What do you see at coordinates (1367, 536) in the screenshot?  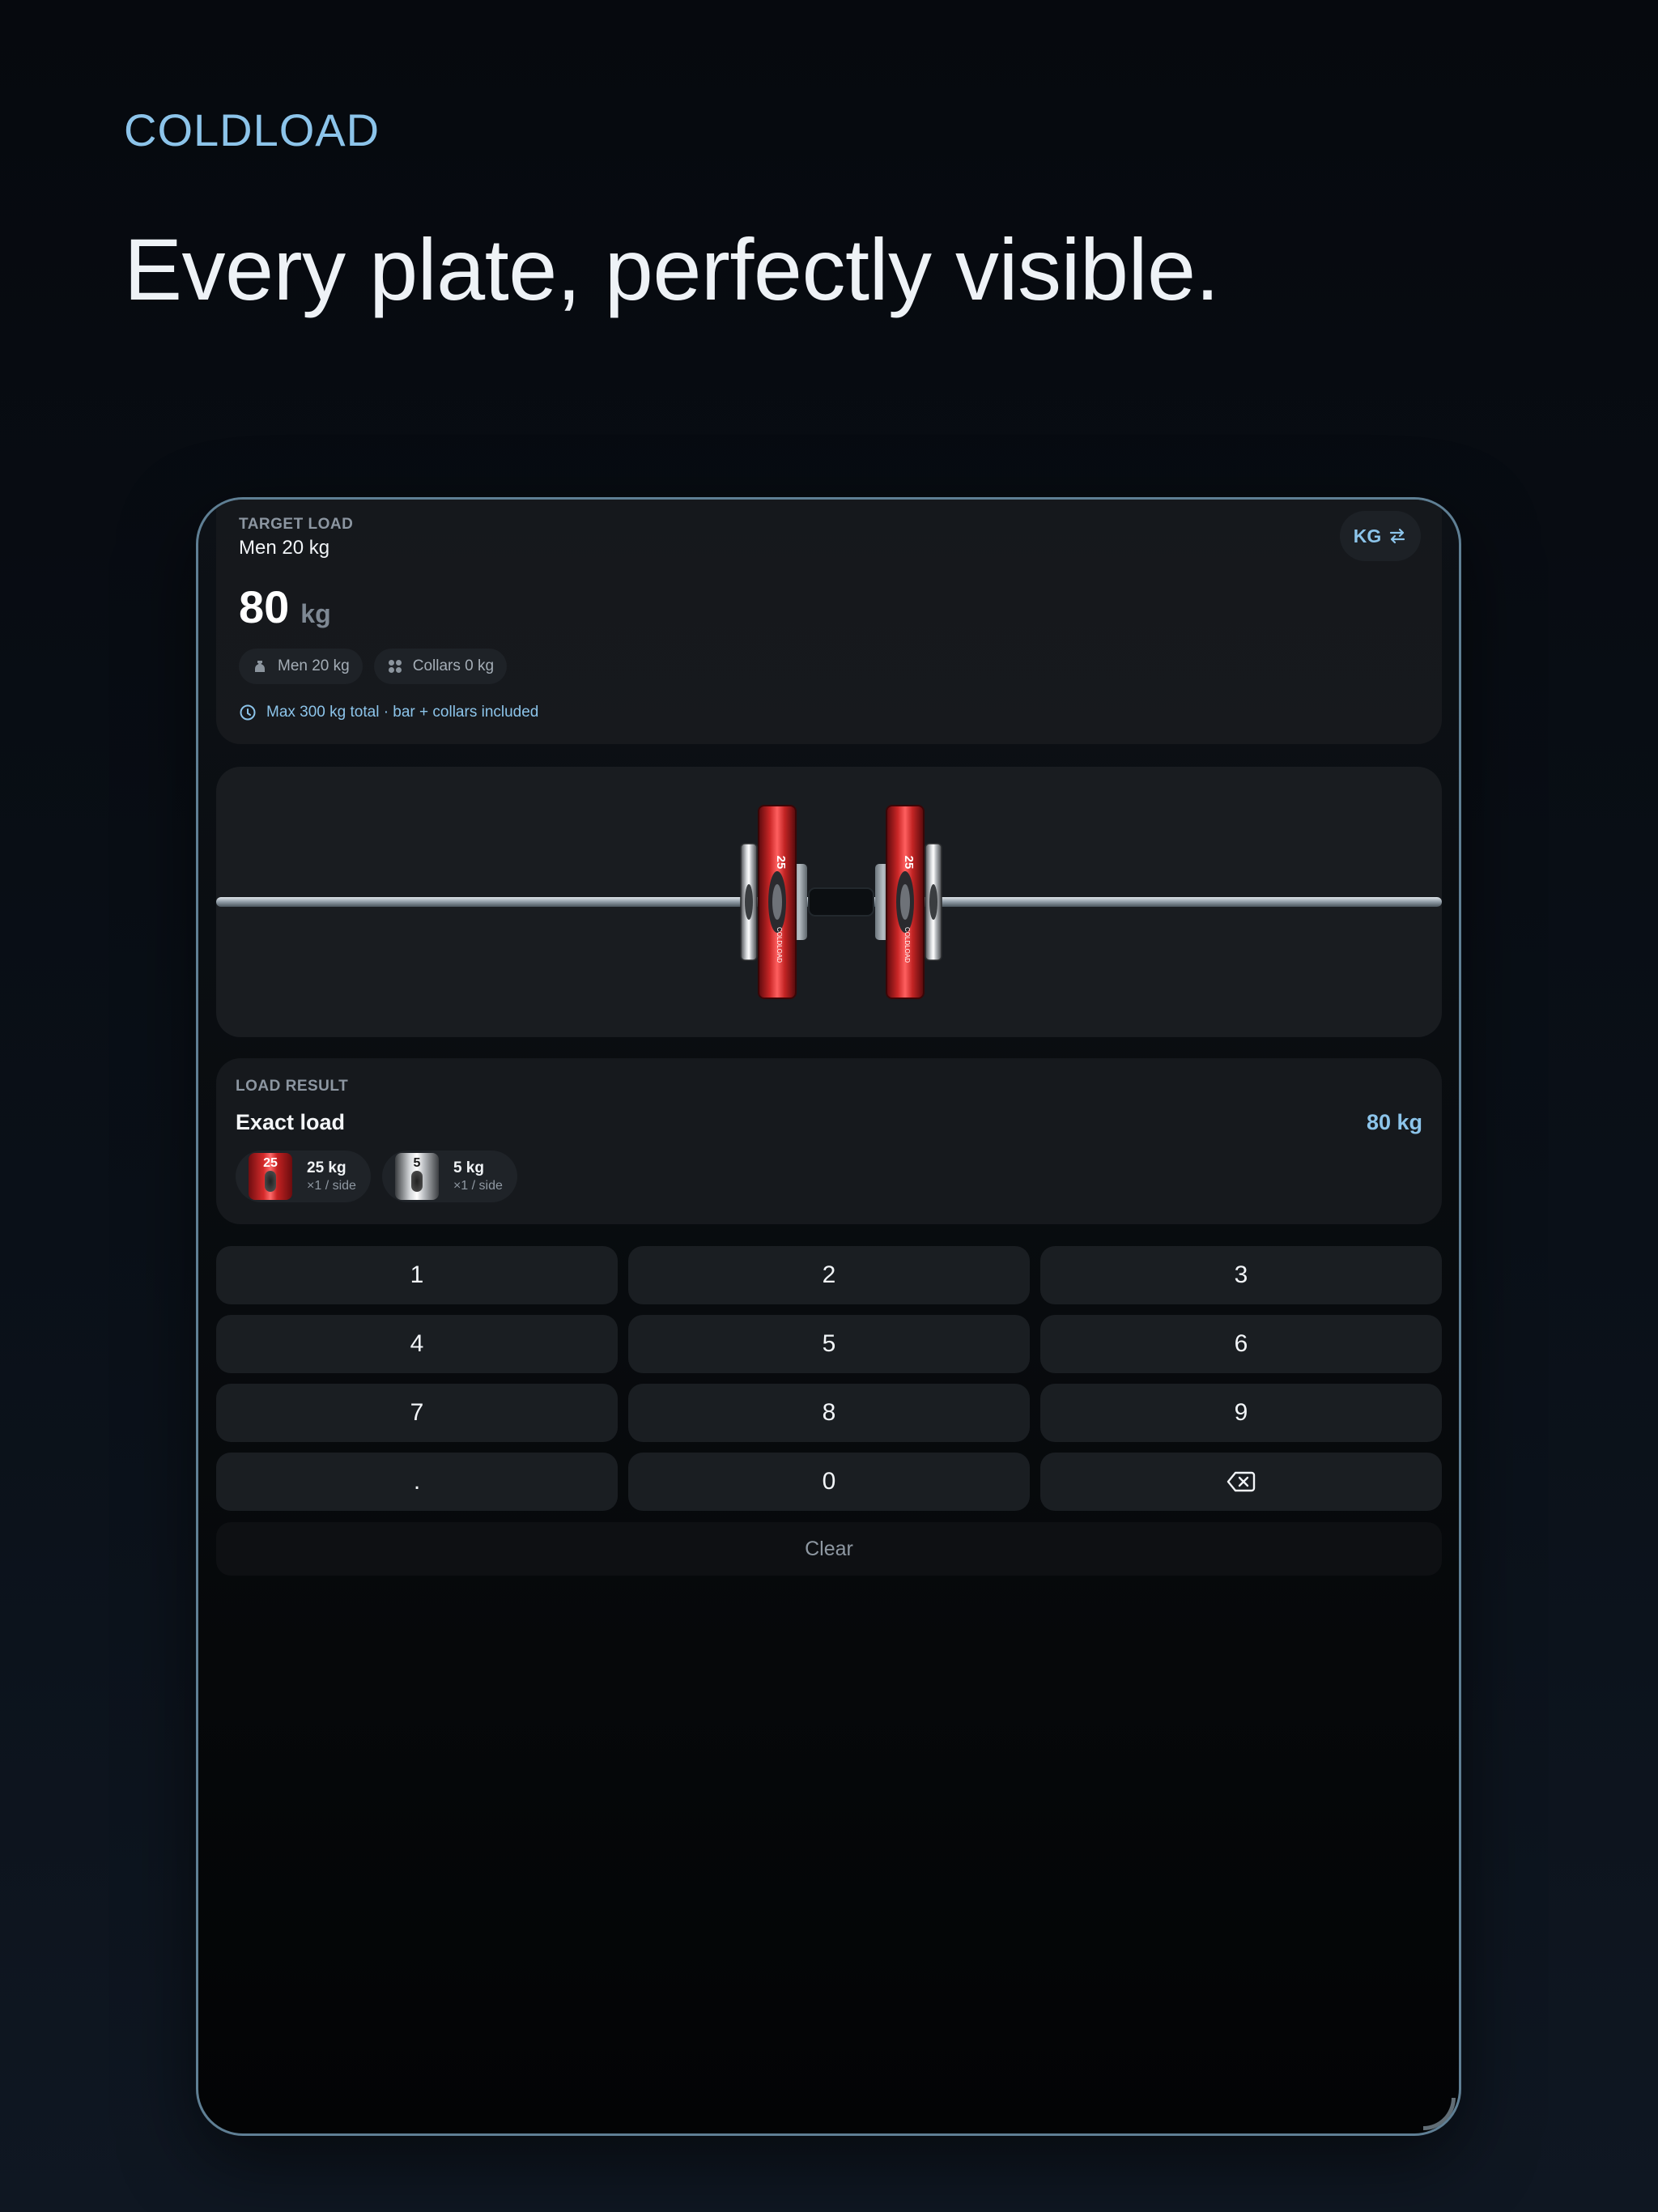 I see `unit-toggle-label: KG` at bounding box center [1367, 536].